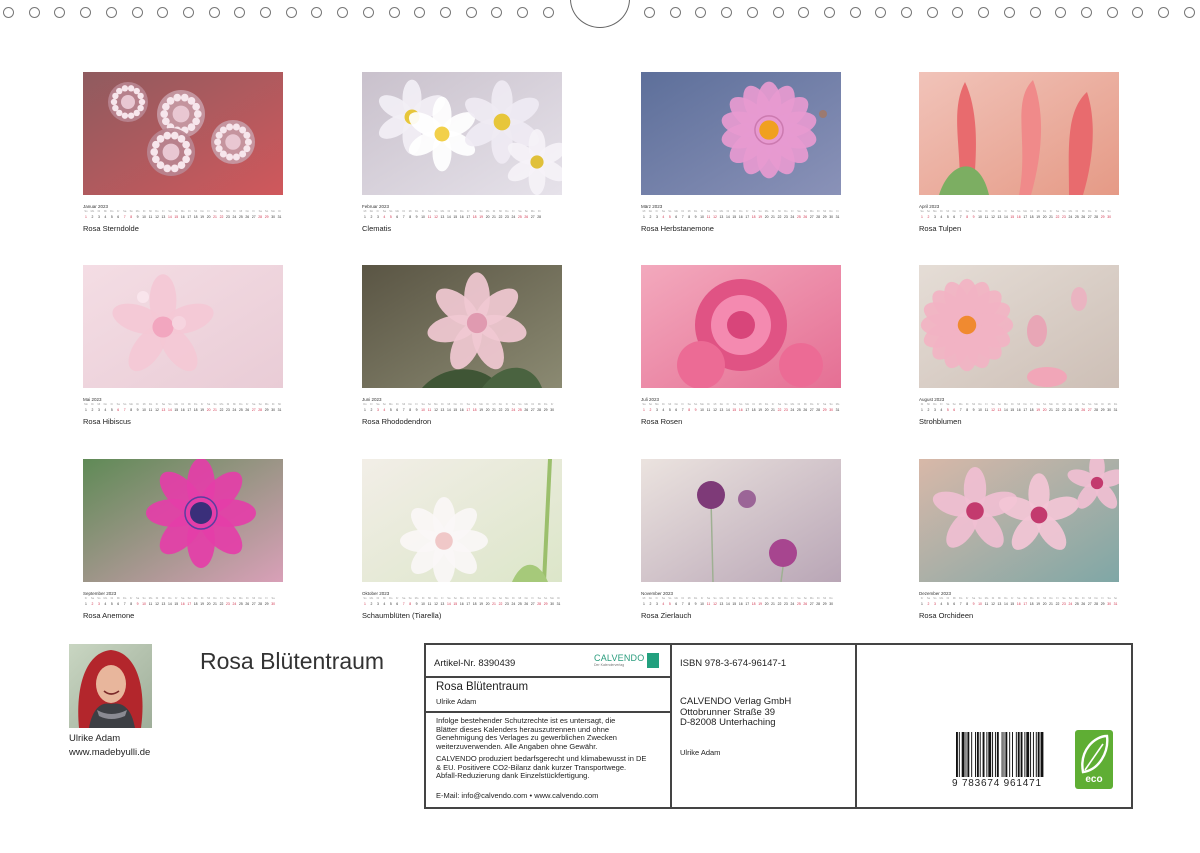 The height and width of the screenshot is (853, 1200). What do you see at coordinates (741, 521) in the screenshot?
I see `flower-photo` at bounding box center [741, 521].